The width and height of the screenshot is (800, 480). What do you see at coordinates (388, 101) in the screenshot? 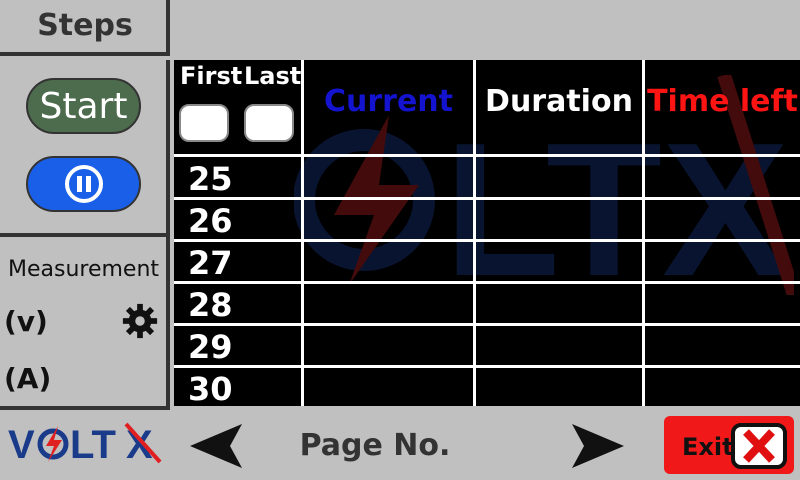
I see `column-header-current: Current` at bounding box center [388, 101].